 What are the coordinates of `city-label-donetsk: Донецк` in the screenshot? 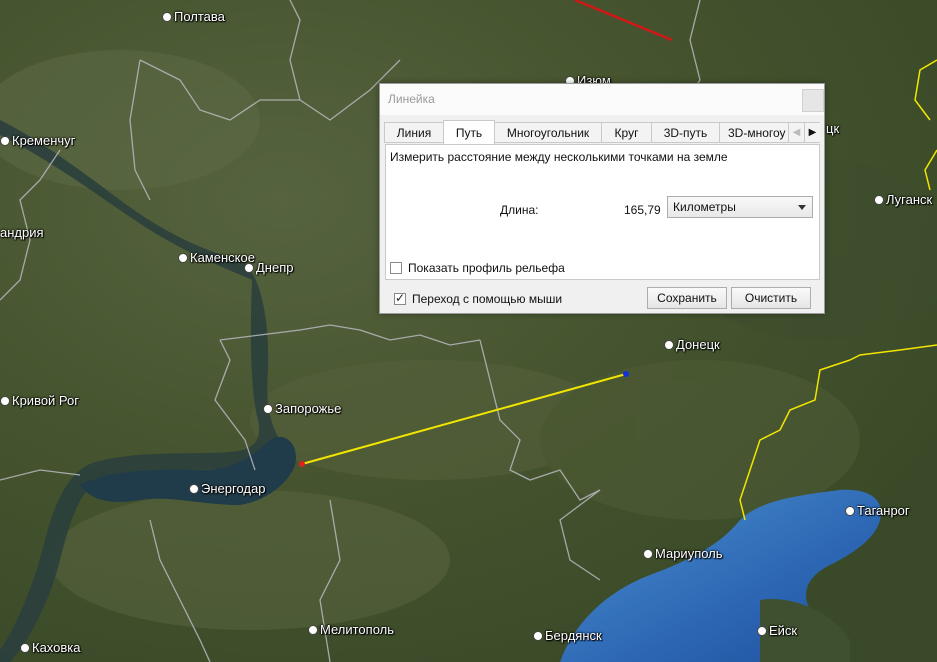 It's located at (692, 344).